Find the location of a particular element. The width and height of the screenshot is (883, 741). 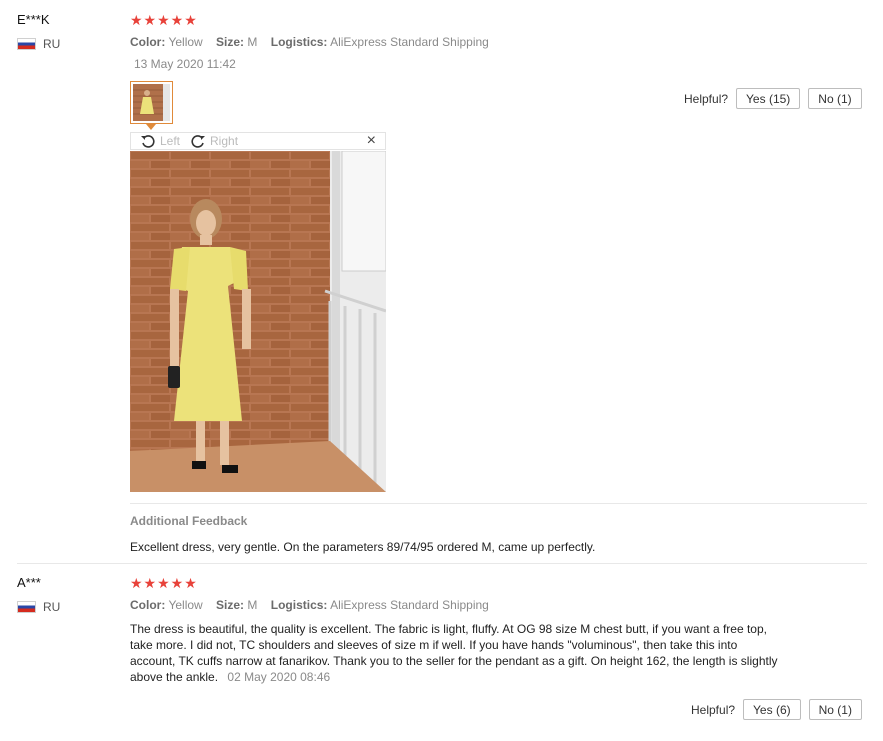

additional-feedback-title: Additional Feedback is located at coordinates (189, 521).